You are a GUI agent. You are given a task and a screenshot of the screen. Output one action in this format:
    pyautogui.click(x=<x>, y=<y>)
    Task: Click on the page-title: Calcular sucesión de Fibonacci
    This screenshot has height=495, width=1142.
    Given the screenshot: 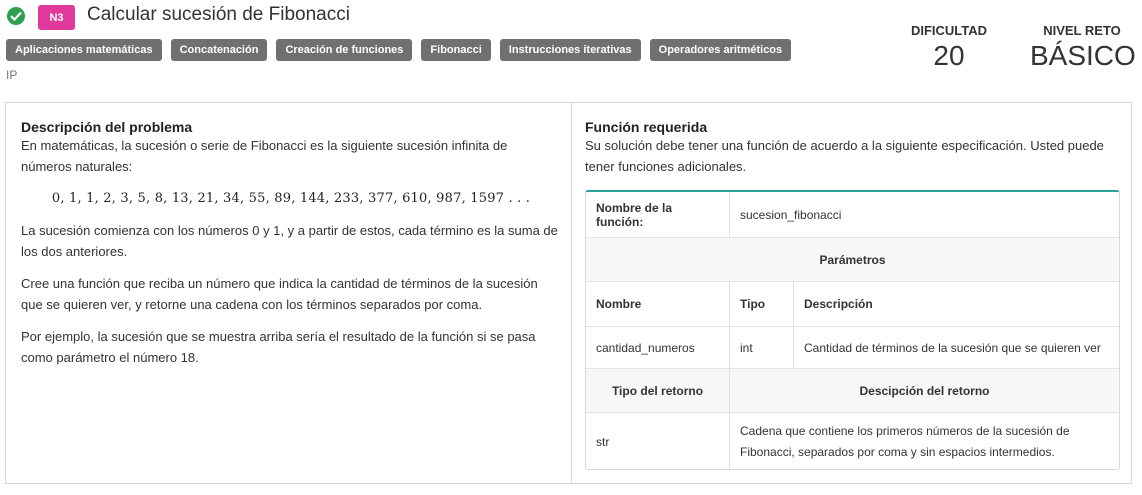 What is the action you would take?
    pyautogui.click(x=218, y=14)
    